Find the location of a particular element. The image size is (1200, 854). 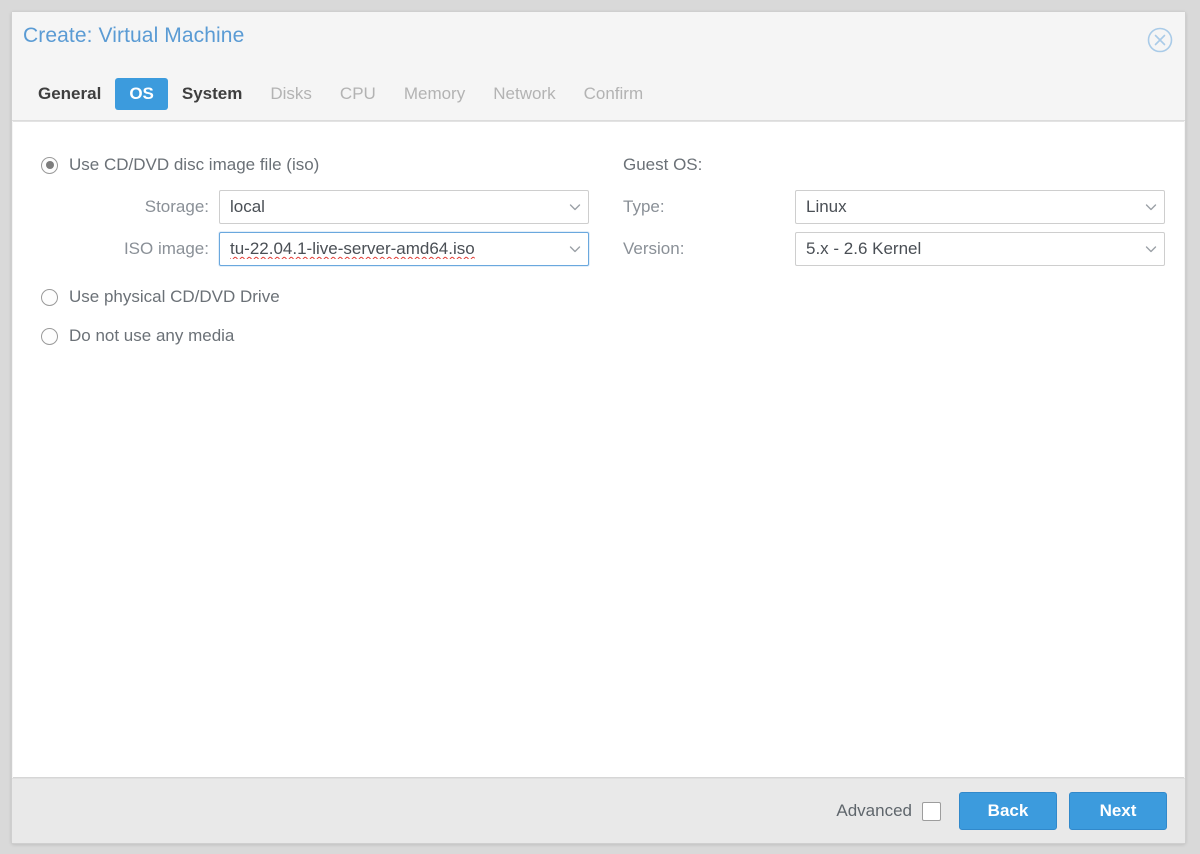

storage-field-row: Storage: local is located at coordinates (327, 207).